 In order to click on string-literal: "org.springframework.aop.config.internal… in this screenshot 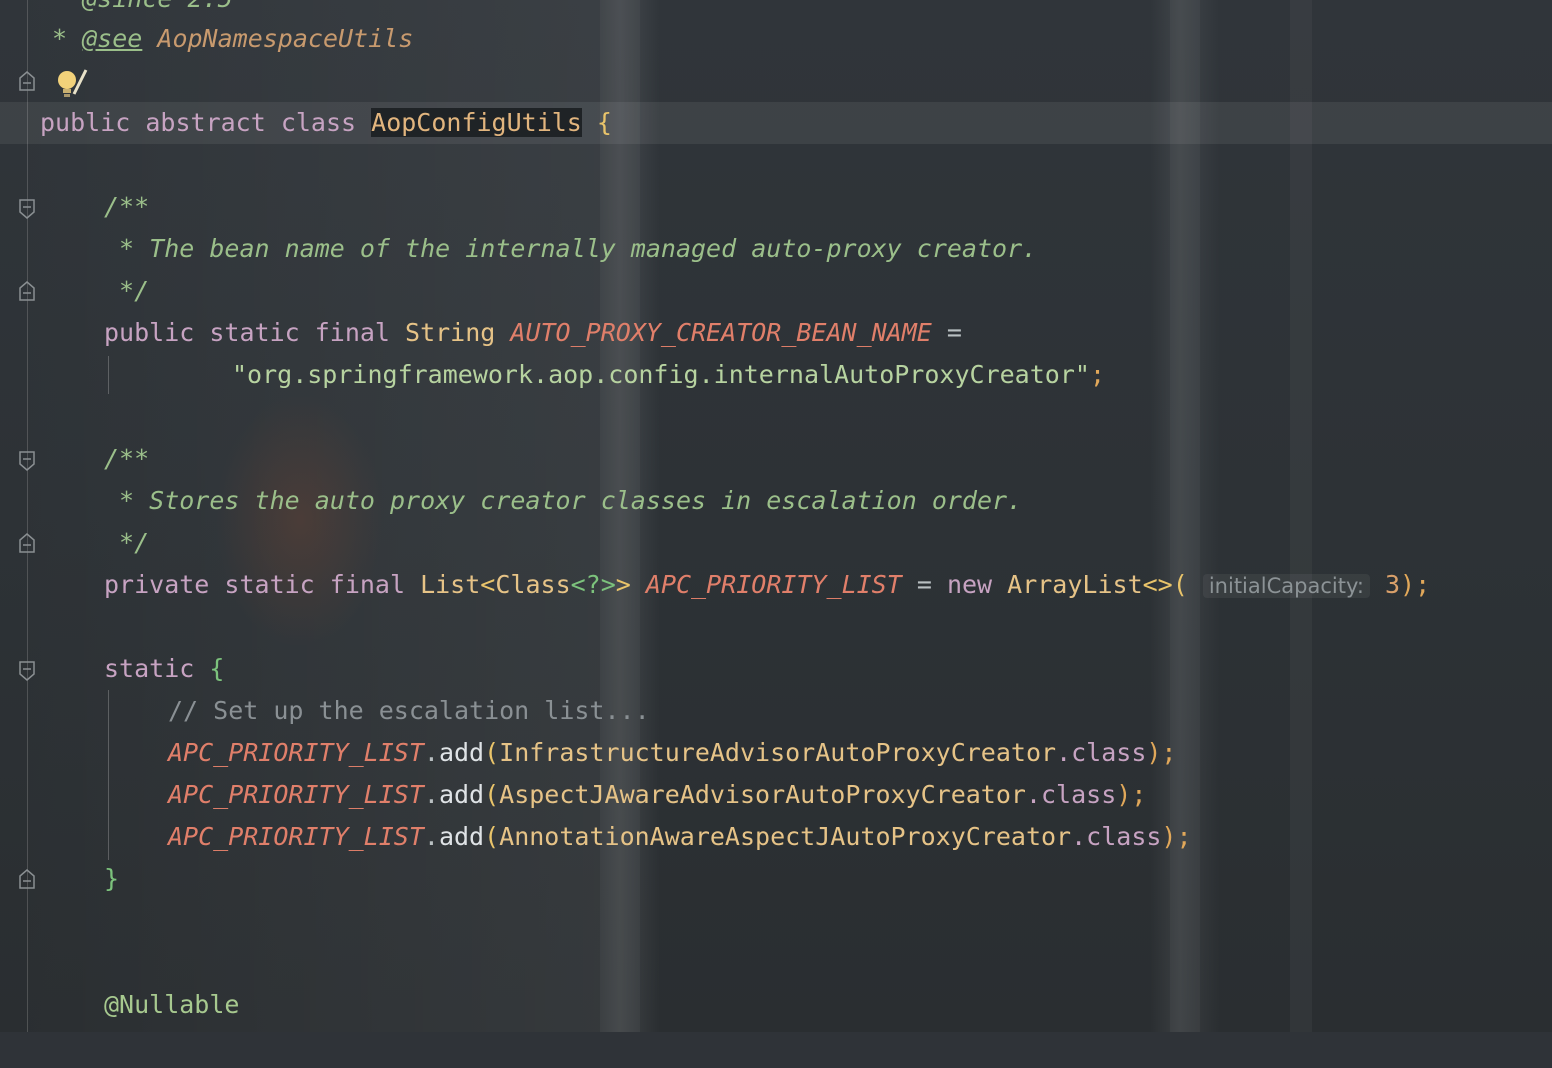, I will do `click(661, 374)`.